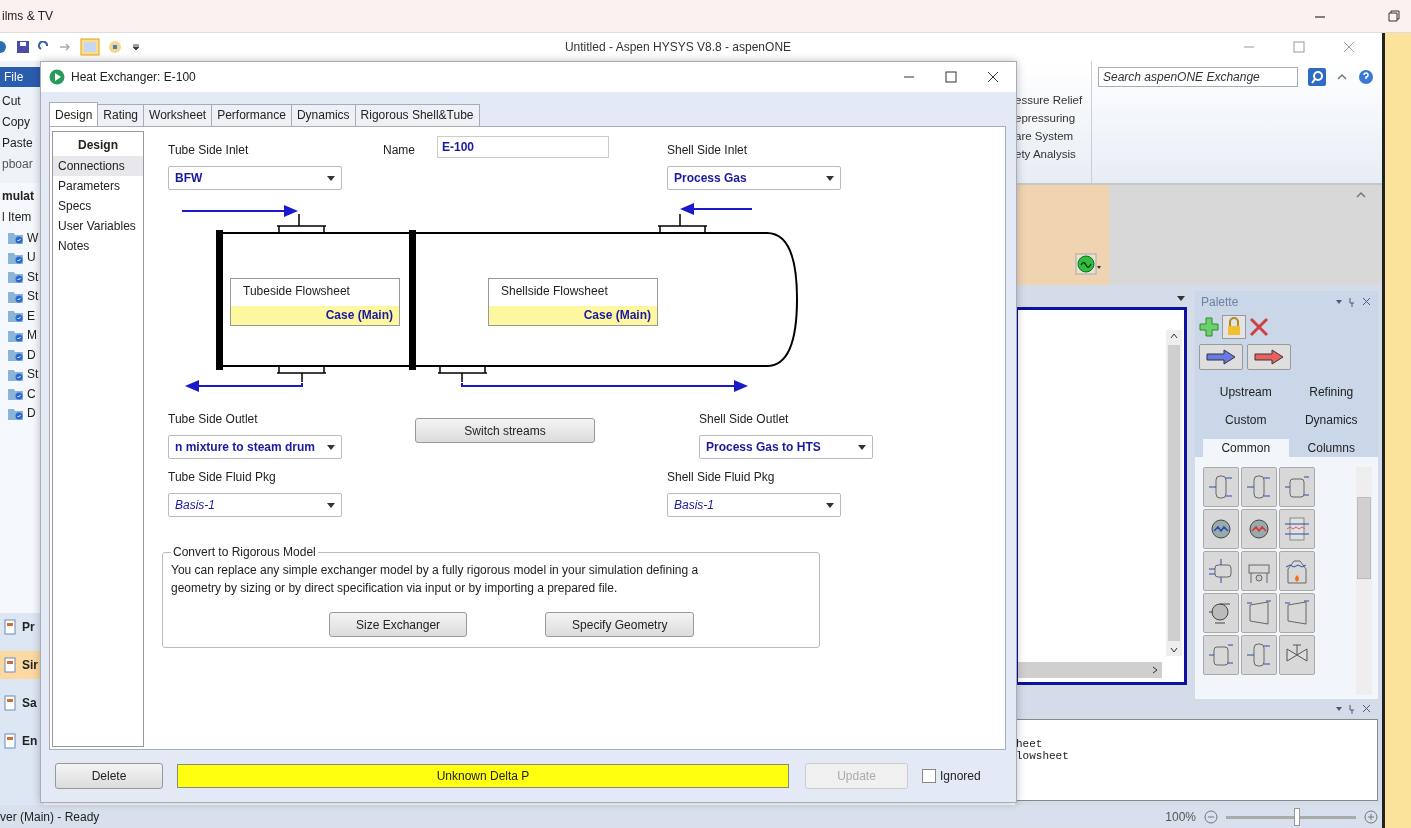 The image size is (1411, 828). Describe the element at coordinates (121, 115) in the screenshot. I see `tab: Rating` at that location.